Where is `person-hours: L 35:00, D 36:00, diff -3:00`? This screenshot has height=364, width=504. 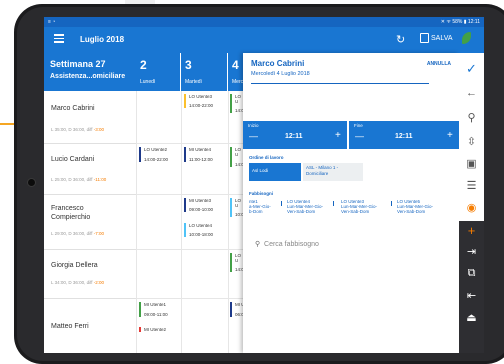
person-hours: L 35:00, D 36:00, diff -3:00 is located at coordinates (77, 129).